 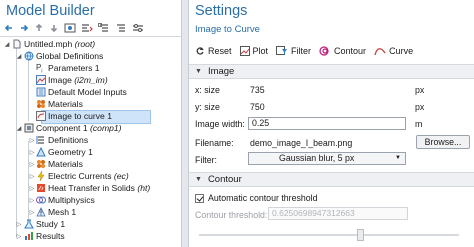 What do you see at coordinates (74, 68) in the screenshot?
I see `tree-item-label: Parameters 1` at bounding box center [74, 68].